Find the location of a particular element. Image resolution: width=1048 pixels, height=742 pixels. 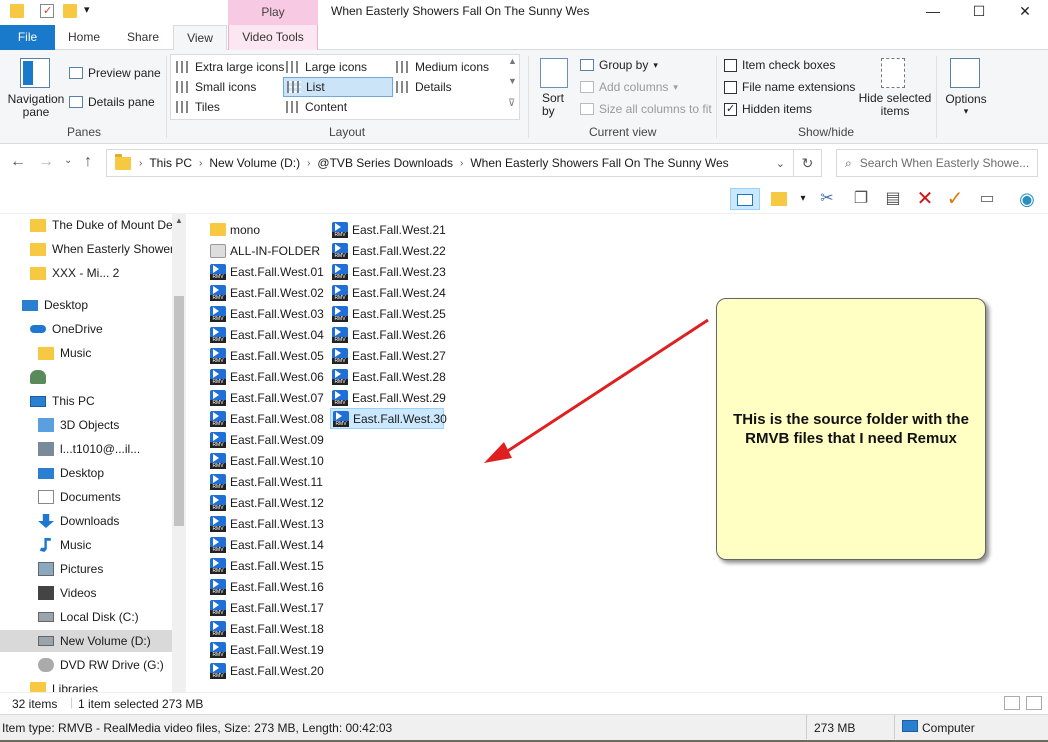

maximize-button: ☐ is located at coordinates (979, 12).